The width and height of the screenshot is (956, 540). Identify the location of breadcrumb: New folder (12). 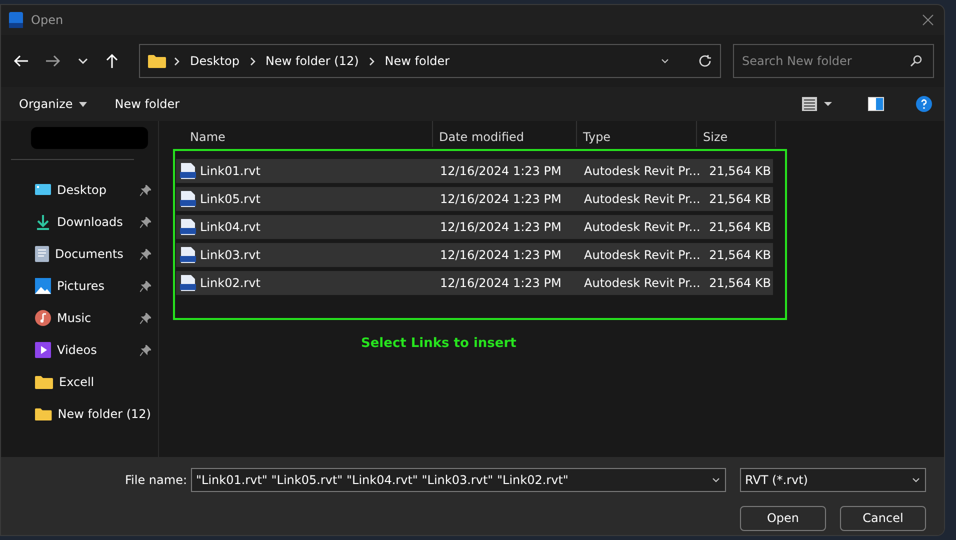
(312, 61).